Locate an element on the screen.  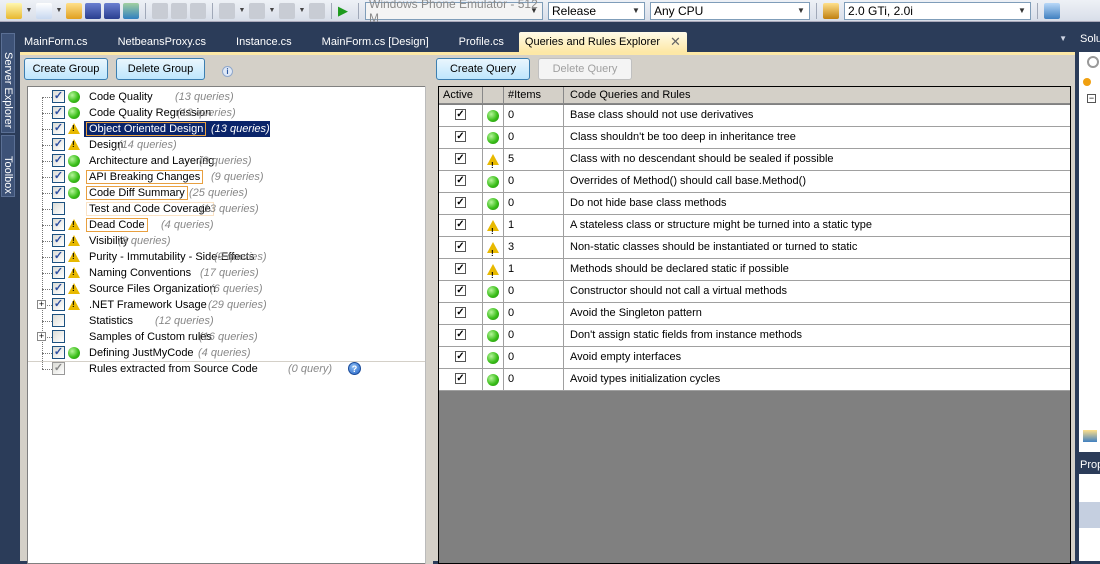
new-project-icon is located at coordinates (14, 10).